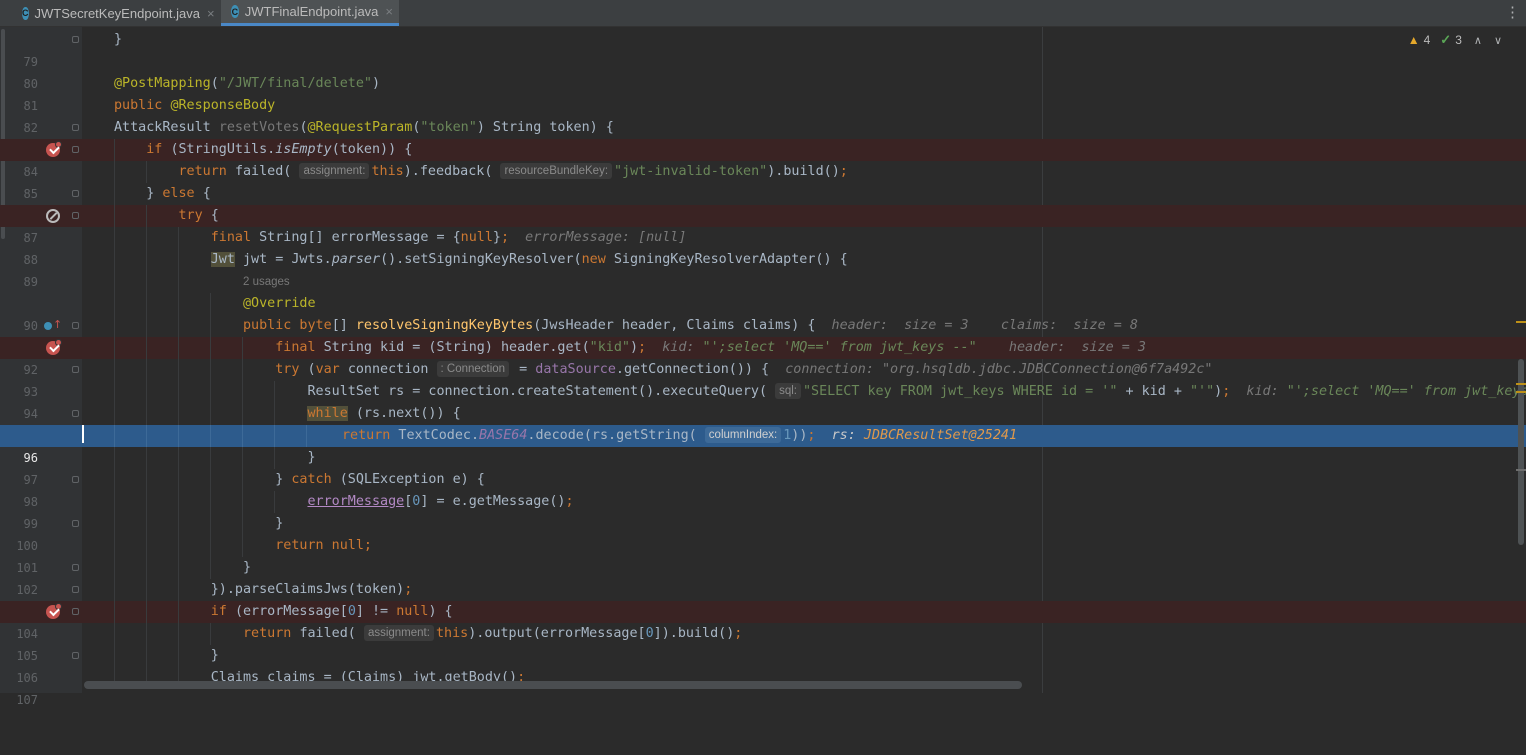  Describe the element at coordinates (27, 700) in the screenshot. I see `line-number: 107` at that location.